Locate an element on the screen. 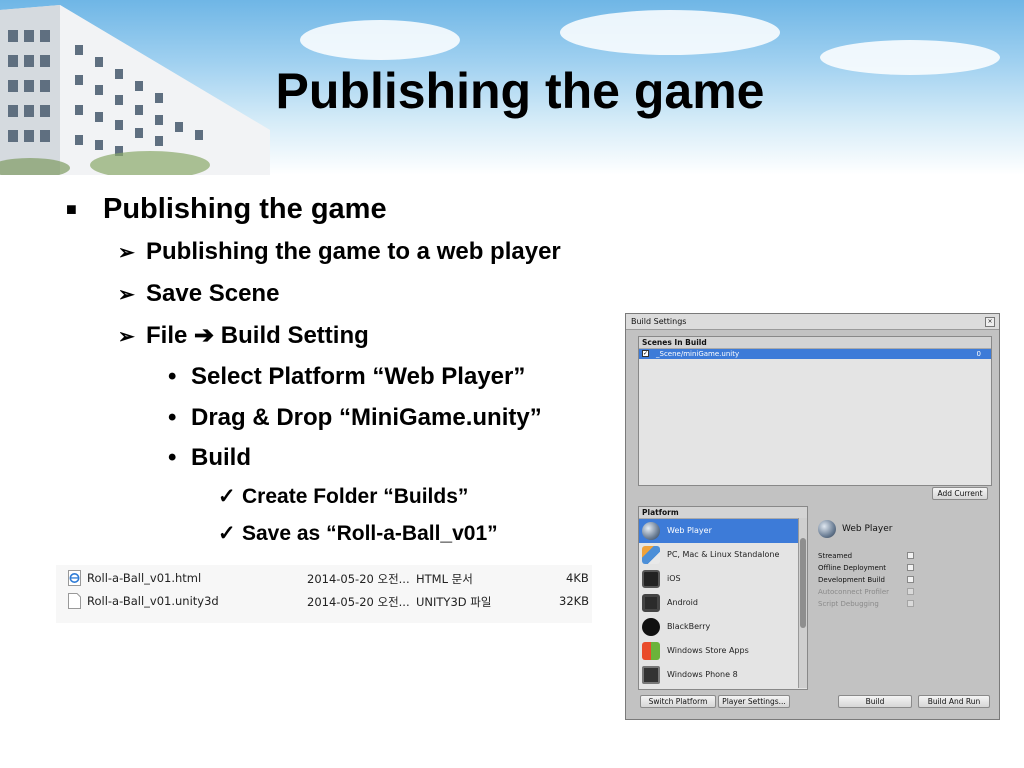  bullet-text: Publishing the game is located at coordinates (245, 209).